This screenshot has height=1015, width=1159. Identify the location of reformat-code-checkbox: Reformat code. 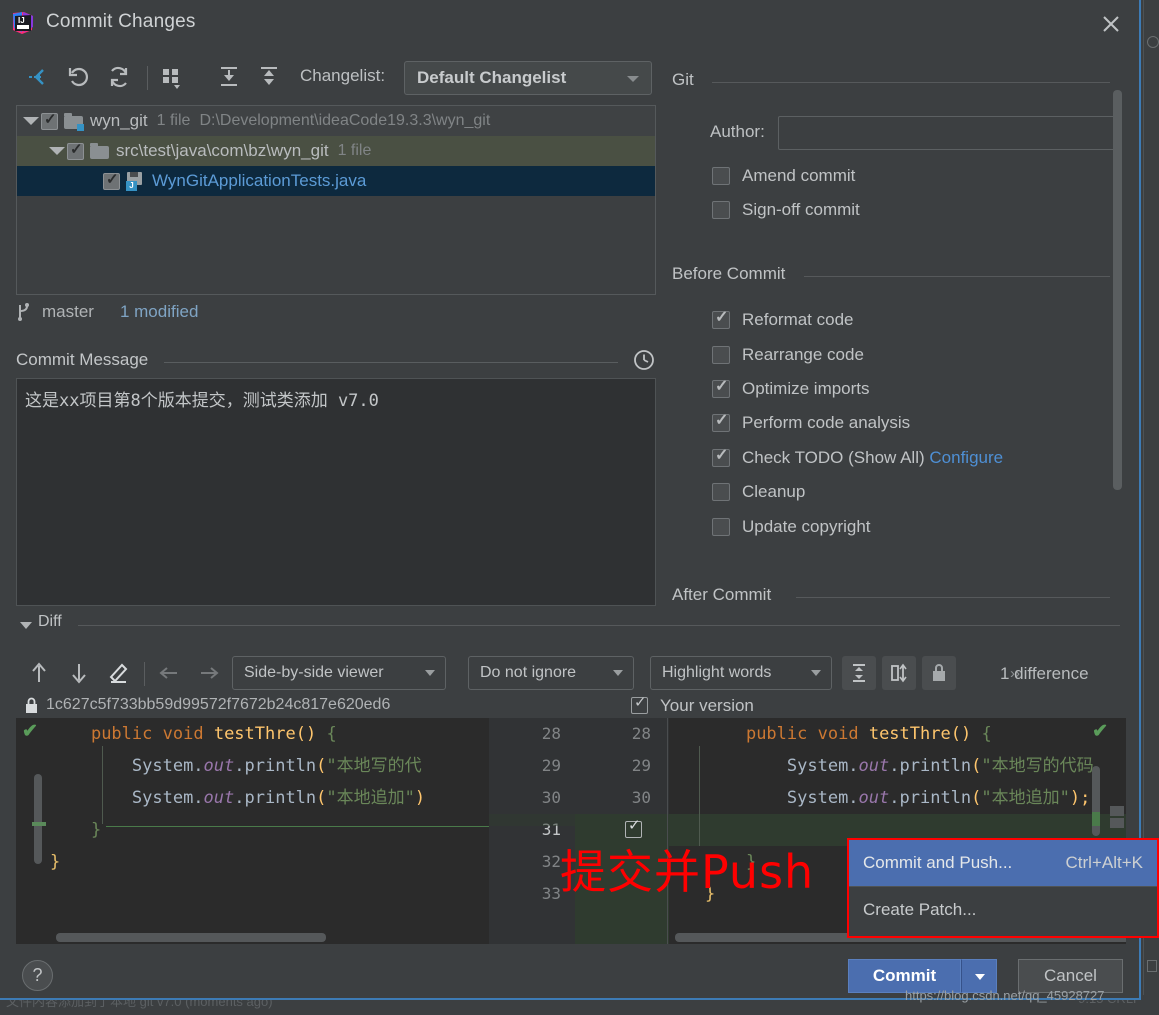
(783, 318).